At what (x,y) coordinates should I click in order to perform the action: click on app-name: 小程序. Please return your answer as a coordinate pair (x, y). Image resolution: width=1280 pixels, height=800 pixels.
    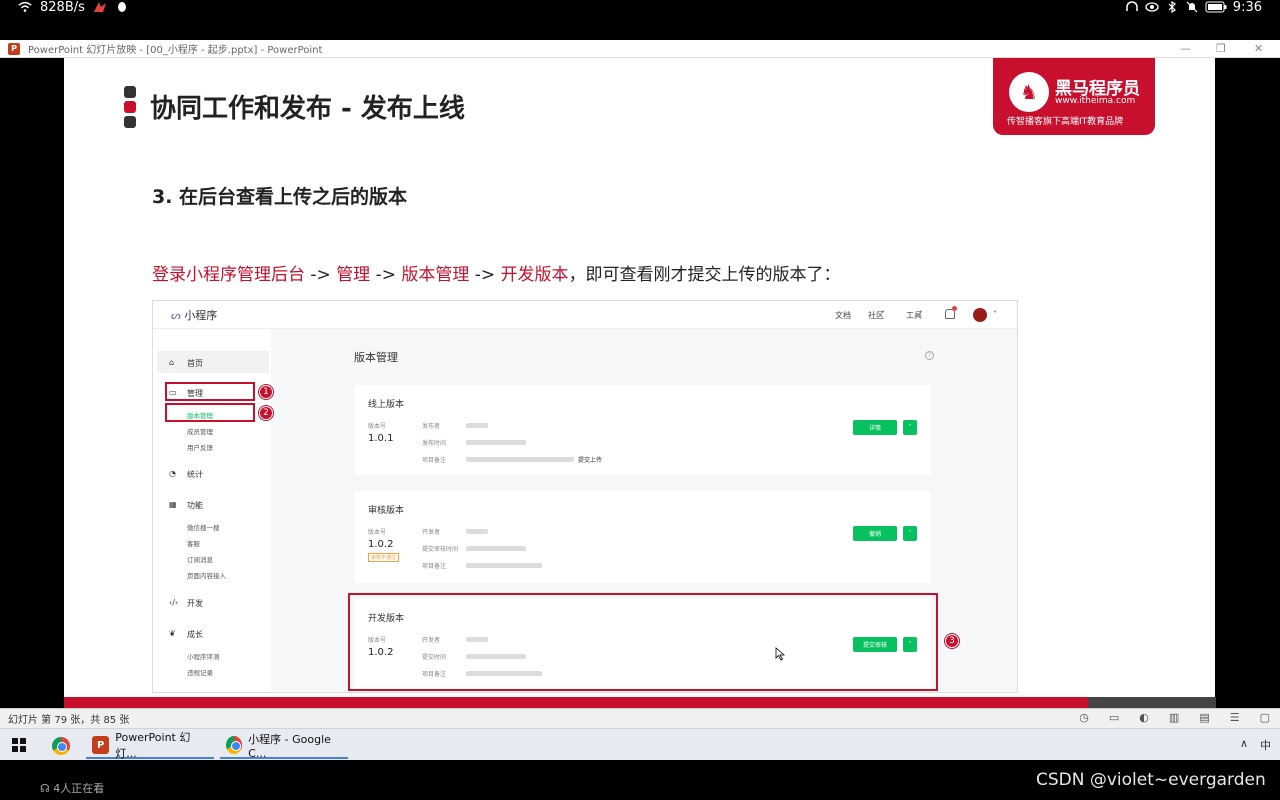
    Looking at the image, I should click on (201, 315).